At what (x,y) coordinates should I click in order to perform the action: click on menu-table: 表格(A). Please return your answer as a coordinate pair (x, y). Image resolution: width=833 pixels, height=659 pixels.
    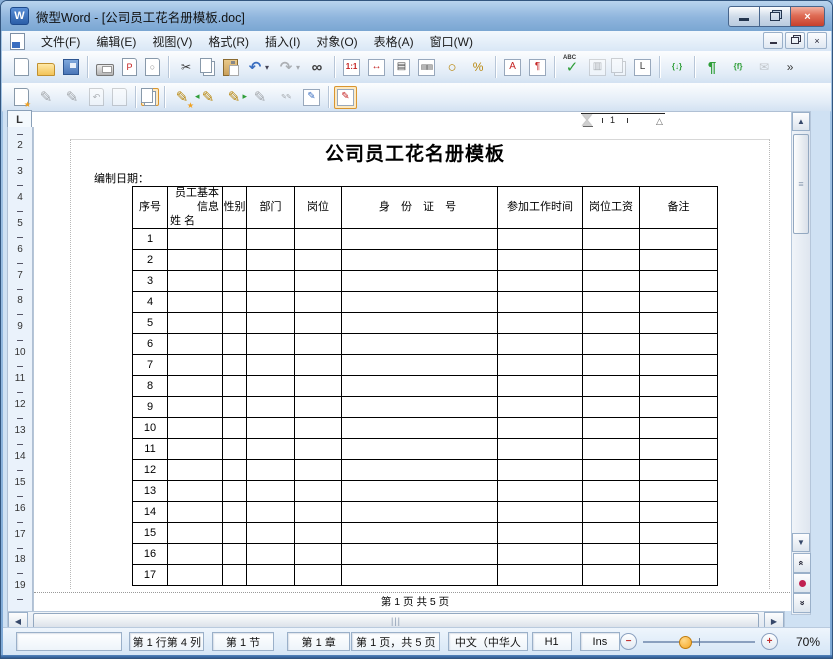
    Looking at the image, I should click on (394, 41).